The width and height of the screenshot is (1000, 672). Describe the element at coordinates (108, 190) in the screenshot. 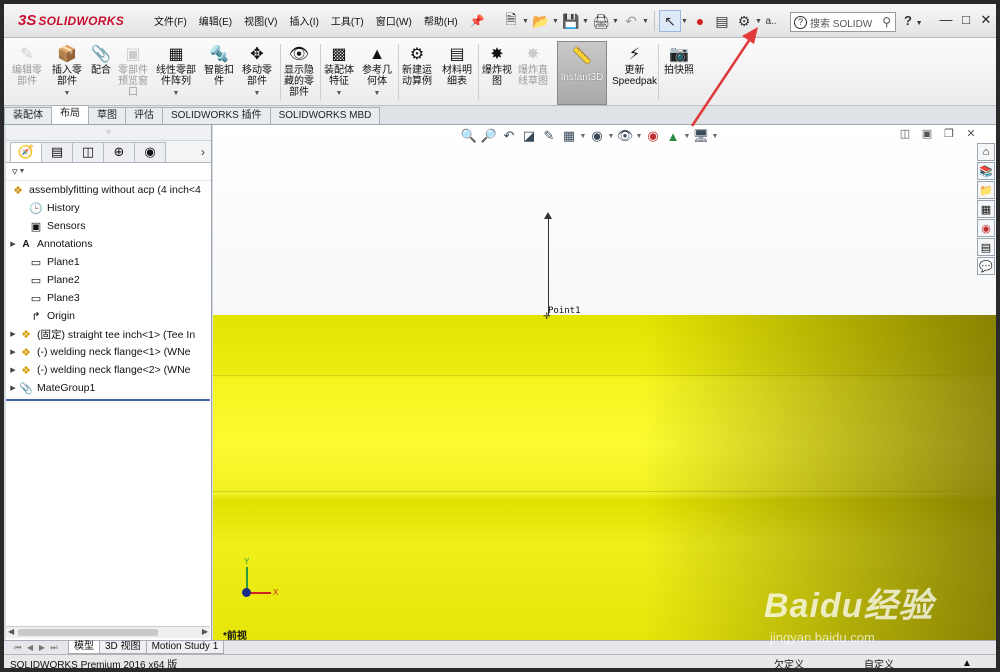

I see `tree-root: ❖ assemblyfitting without acp (4 inch<4` at that location.